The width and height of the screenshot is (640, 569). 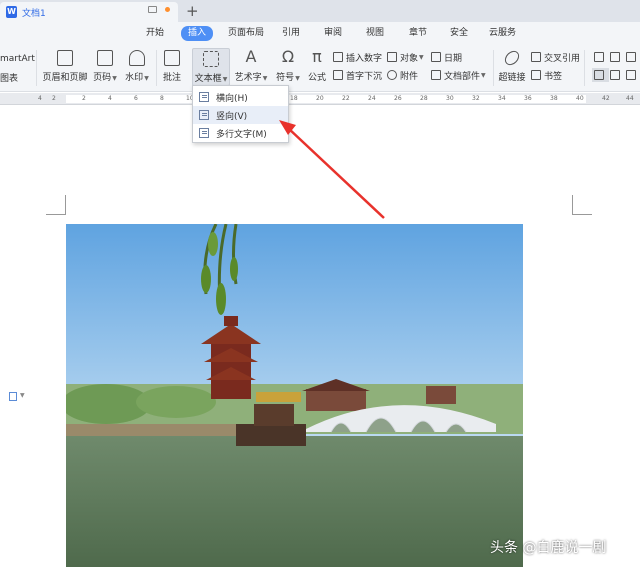 What do you see at coordinates (246, 33) in the screenshot?
I see `tab-page-layout: 页面布局` at bounding box center [246, 33].